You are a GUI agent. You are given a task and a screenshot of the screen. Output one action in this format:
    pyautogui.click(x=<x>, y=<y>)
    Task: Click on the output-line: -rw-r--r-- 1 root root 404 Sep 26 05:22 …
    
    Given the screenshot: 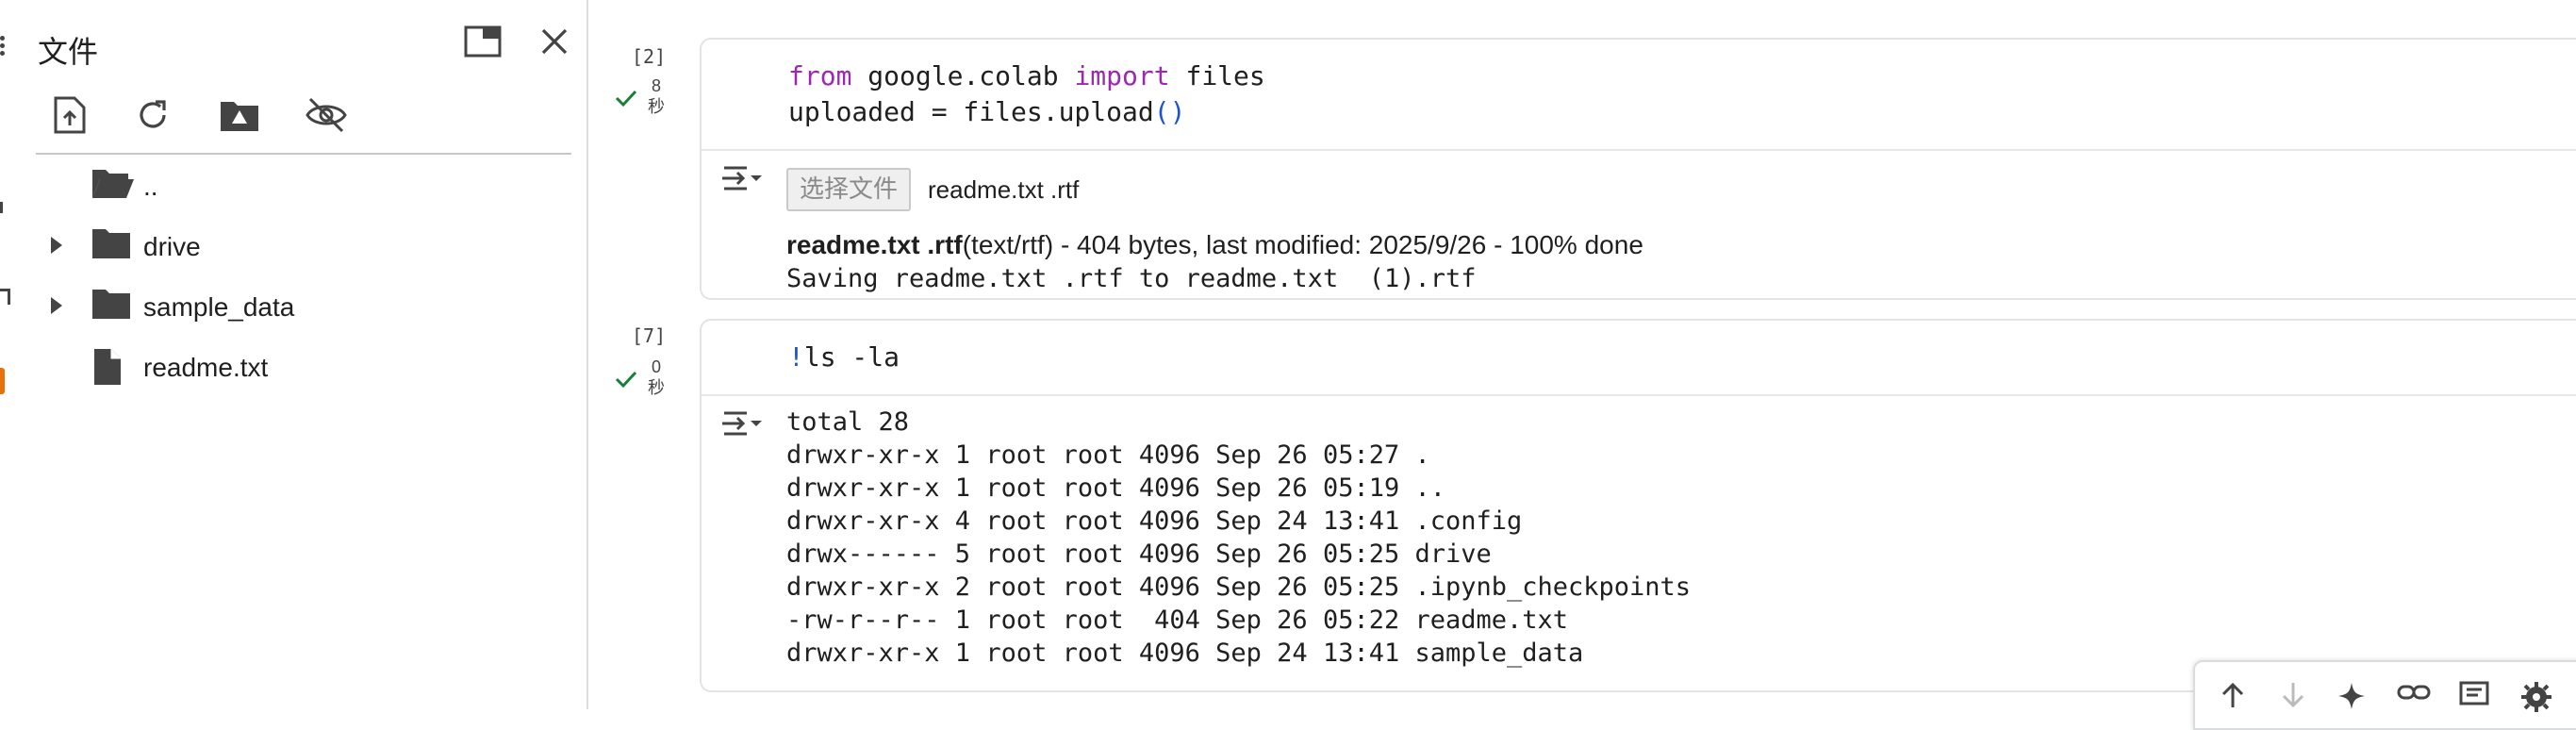 What is the action you would take?
    pyautogui.click(x=1177, y=620)
    